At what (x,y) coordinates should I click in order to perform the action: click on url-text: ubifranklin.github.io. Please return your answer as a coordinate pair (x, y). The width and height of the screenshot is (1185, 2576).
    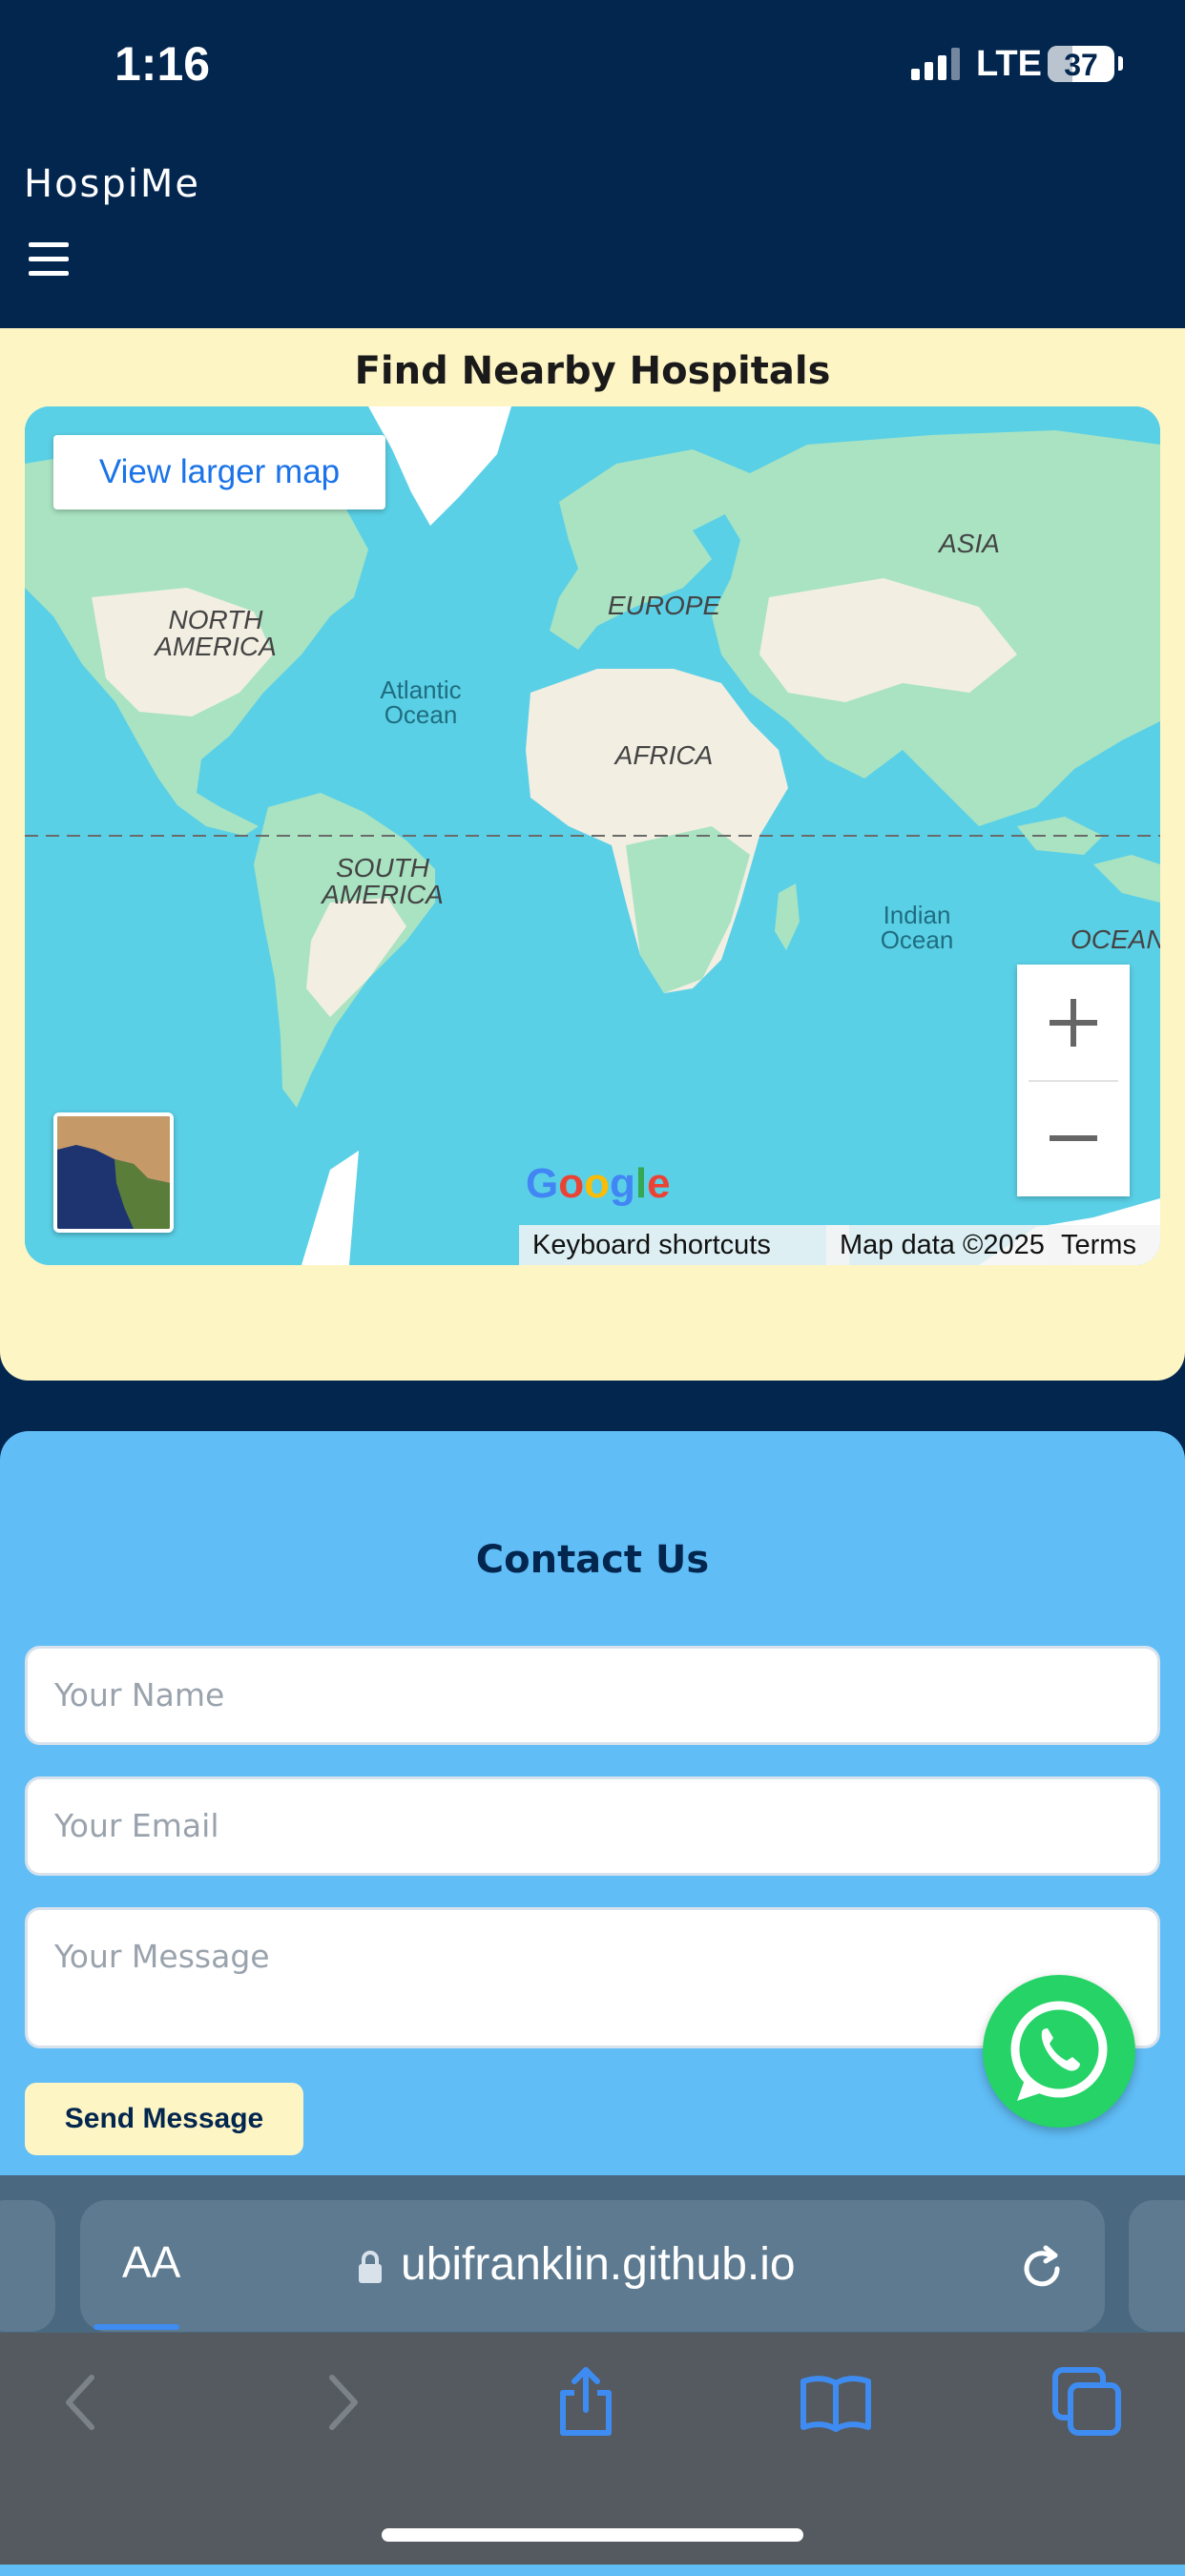
    Looking at the image, I should click on (598, 2264).